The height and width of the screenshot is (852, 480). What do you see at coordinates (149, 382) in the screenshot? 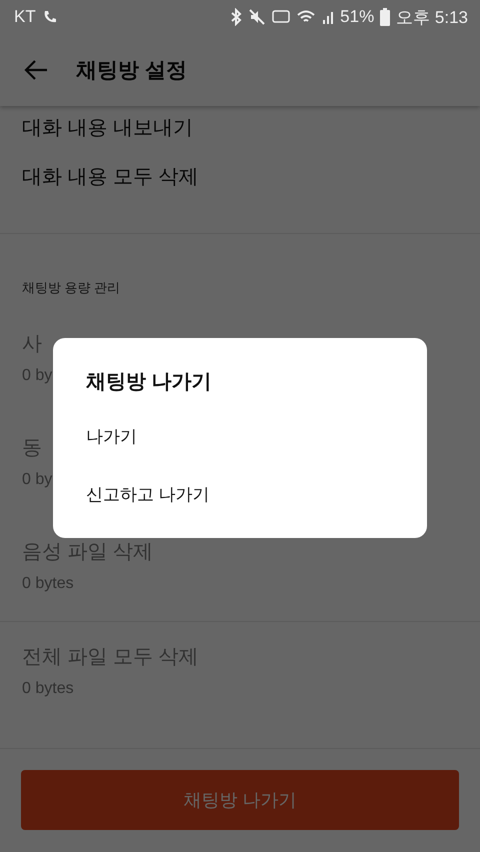
I see `dialog-title: 채팅방 나가기` at bounding box center [149, 382].